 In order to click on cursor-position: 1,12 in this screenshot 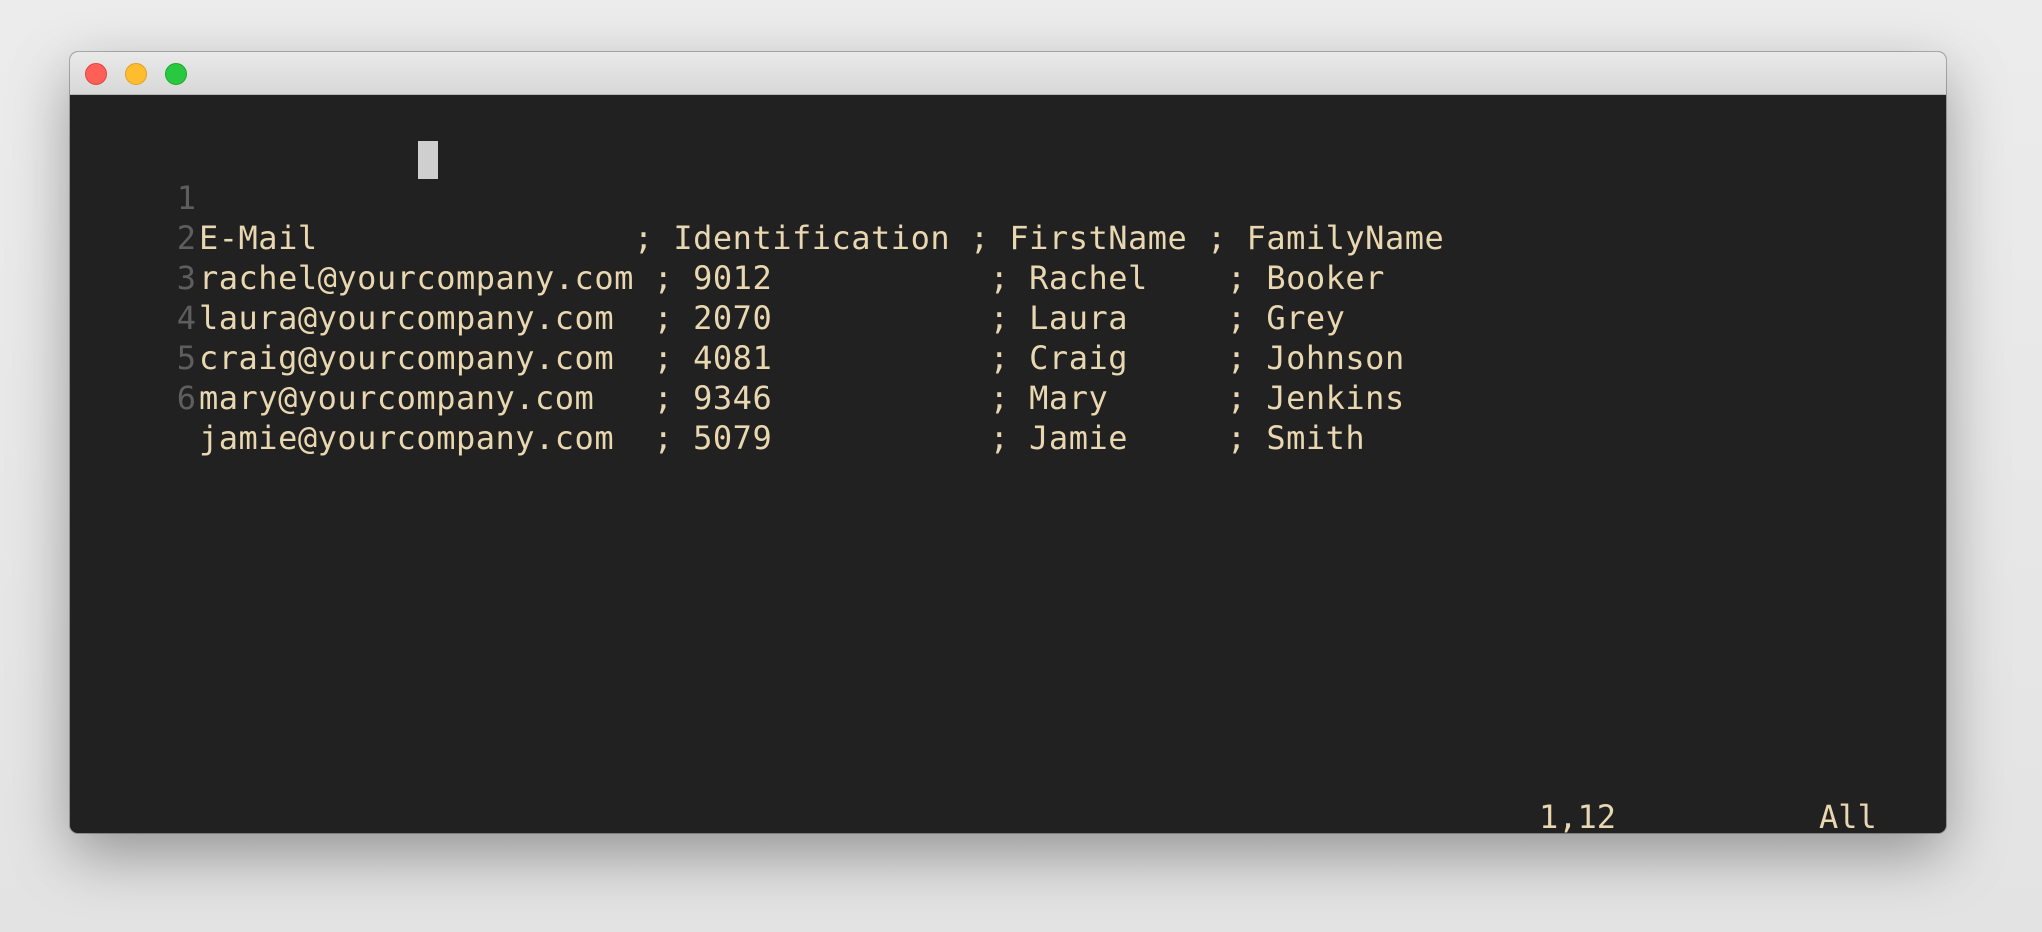, I will do `click(1578, 815)`.